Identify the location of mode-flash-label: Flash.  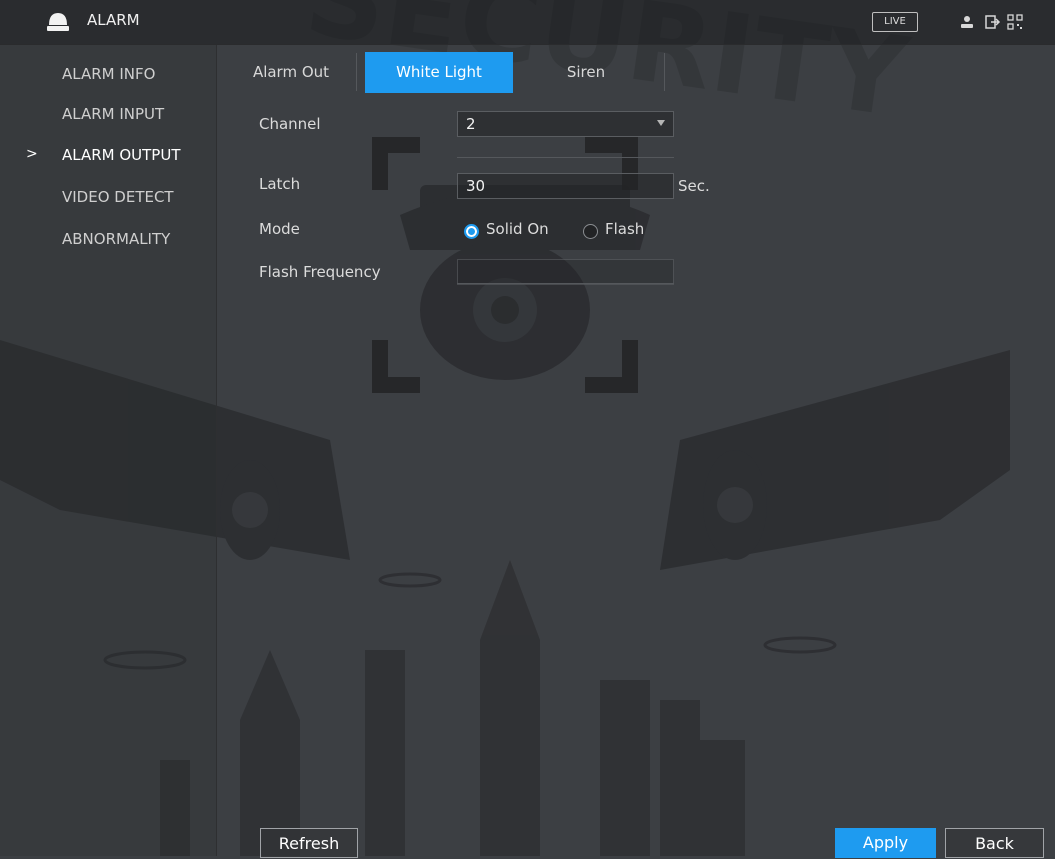
(624, 229).